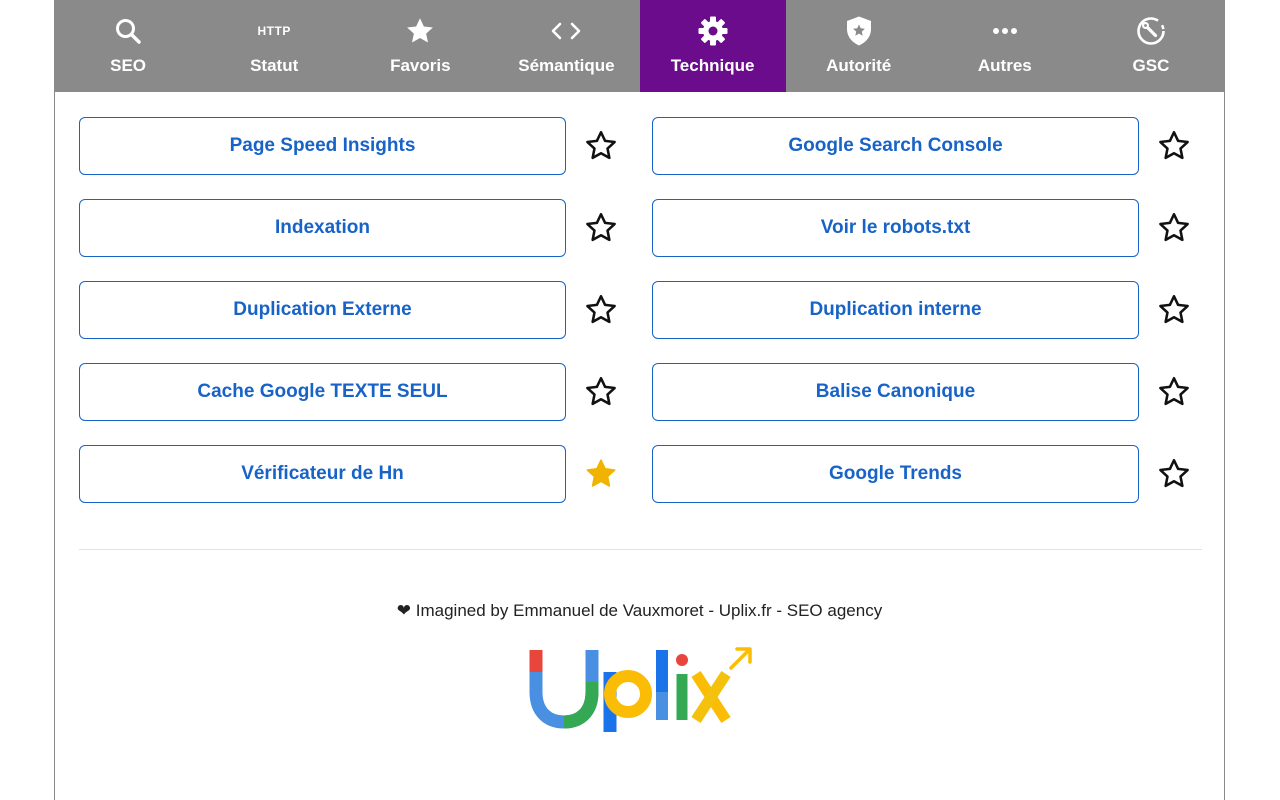 The image size is (1280, 800). What do you see at coordinates (643, 689) in the screenshot?
I see `uplix-logo` at bounding box center [643, 689].